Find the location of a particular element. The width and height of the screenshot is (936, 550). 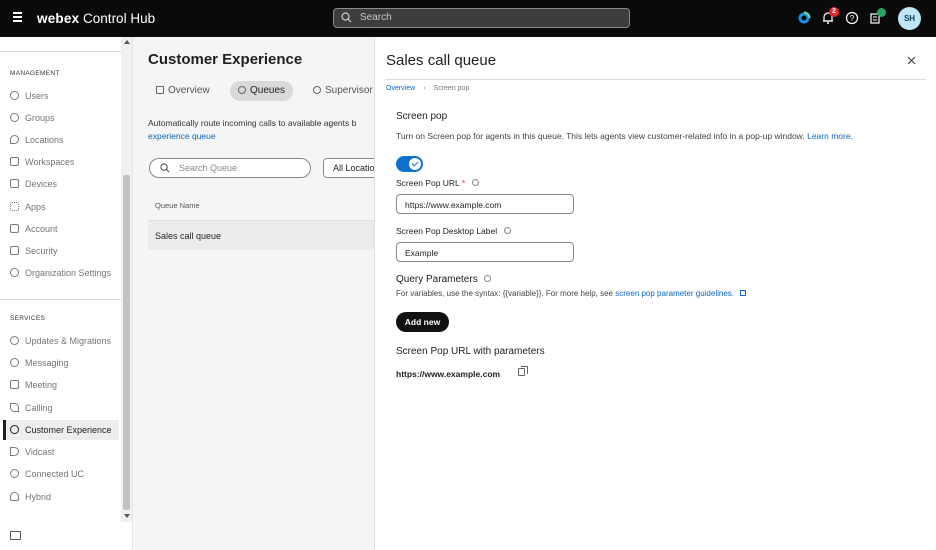

tab-queues: Queues is located at coordinates (262, 91).